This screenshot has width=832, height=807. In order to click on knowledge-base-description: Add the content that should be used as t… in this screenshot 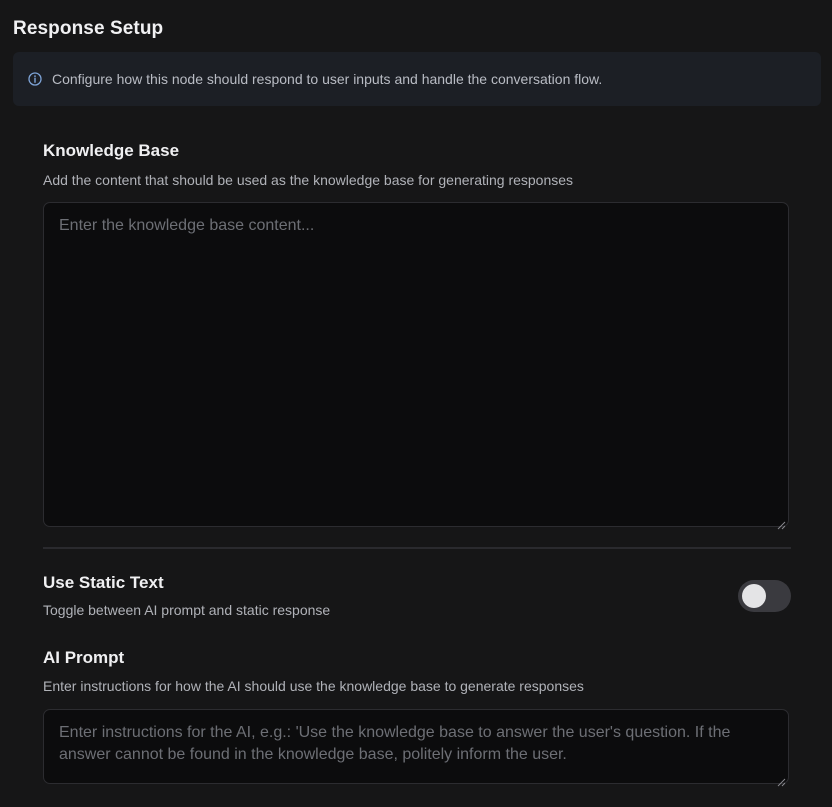, I will do `click(308, 180)`.